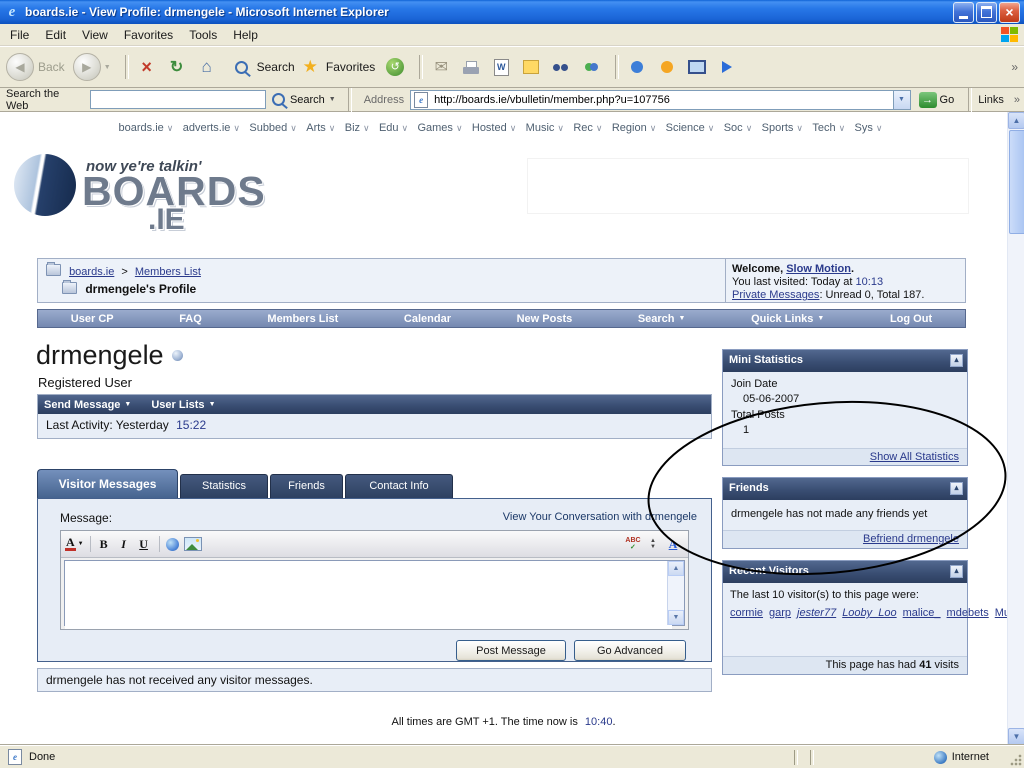 The height and width of the screenshot is (768, 1024). What do you see at coordinates (630, 650) in the screenshot?
I see `go-advanced-button: Go Advanced` at bounding box center [630, 650].